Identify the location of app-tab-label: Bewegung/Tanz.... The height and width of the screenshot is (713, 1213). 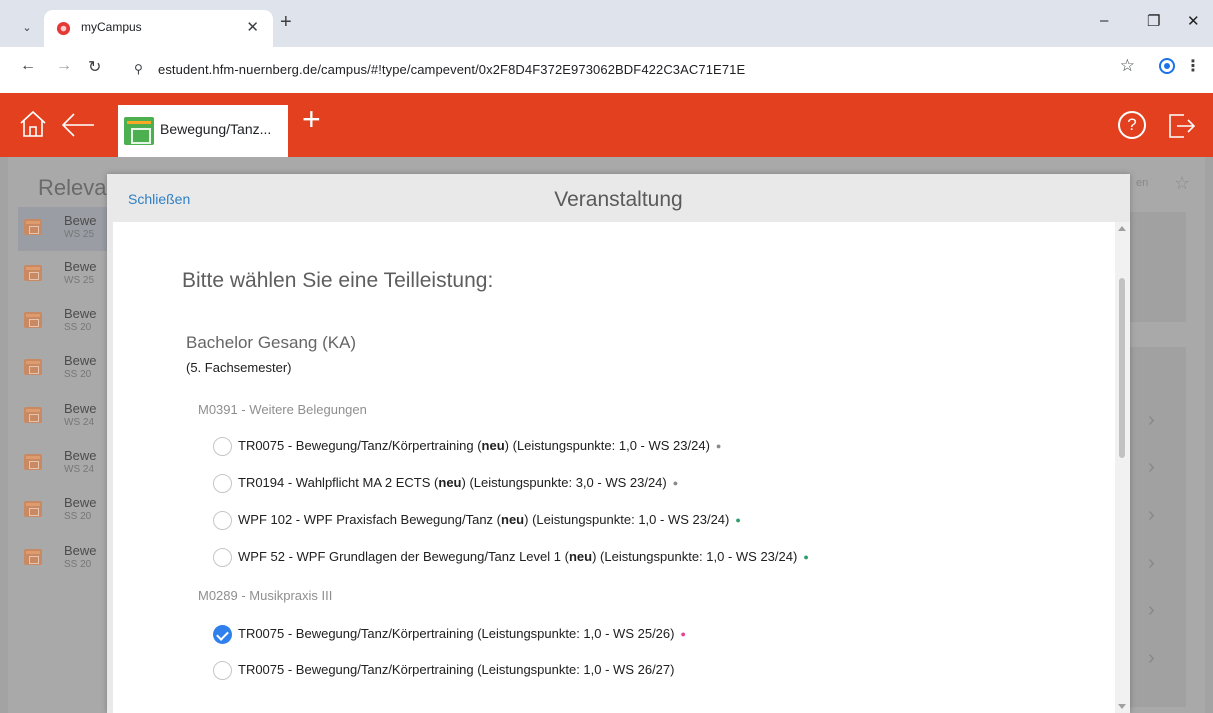
(216, 129).